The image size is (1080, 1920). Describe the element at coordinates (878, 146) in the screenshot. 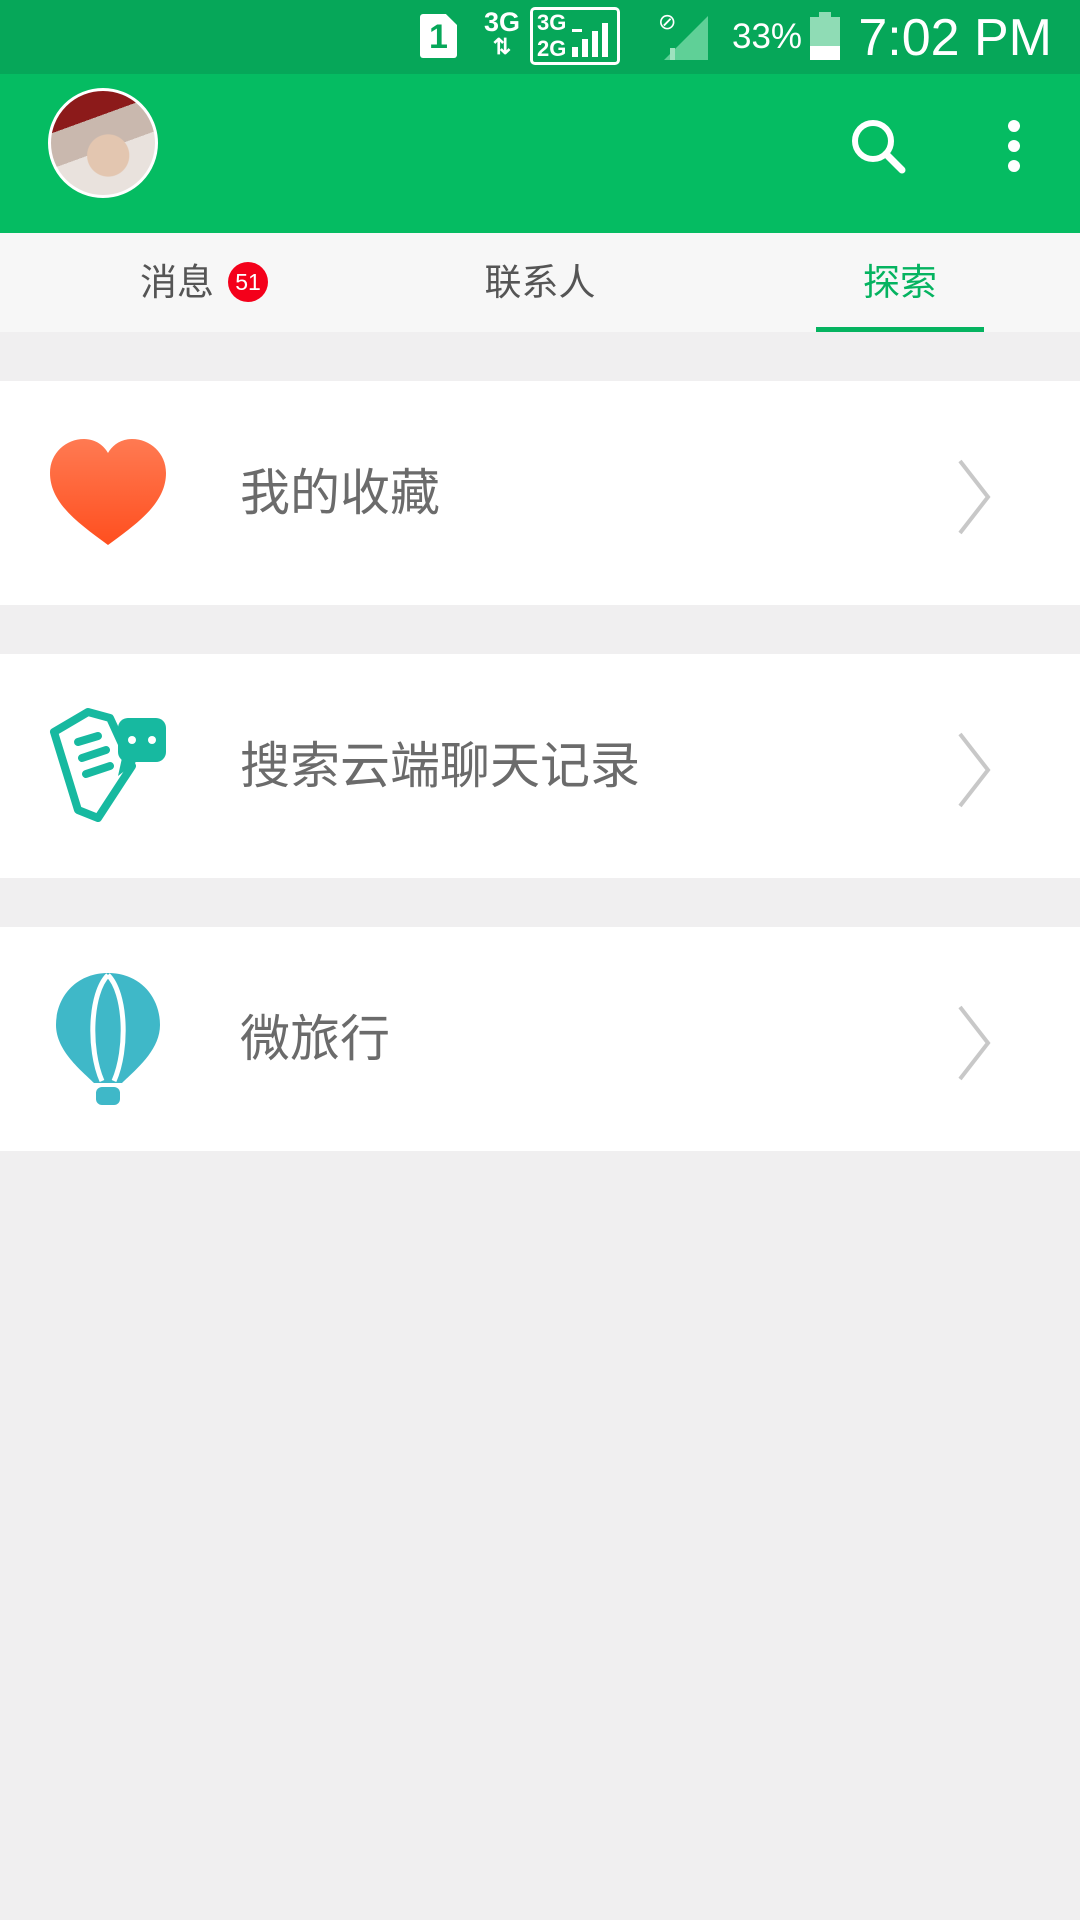

I see `search-icon` at that location.